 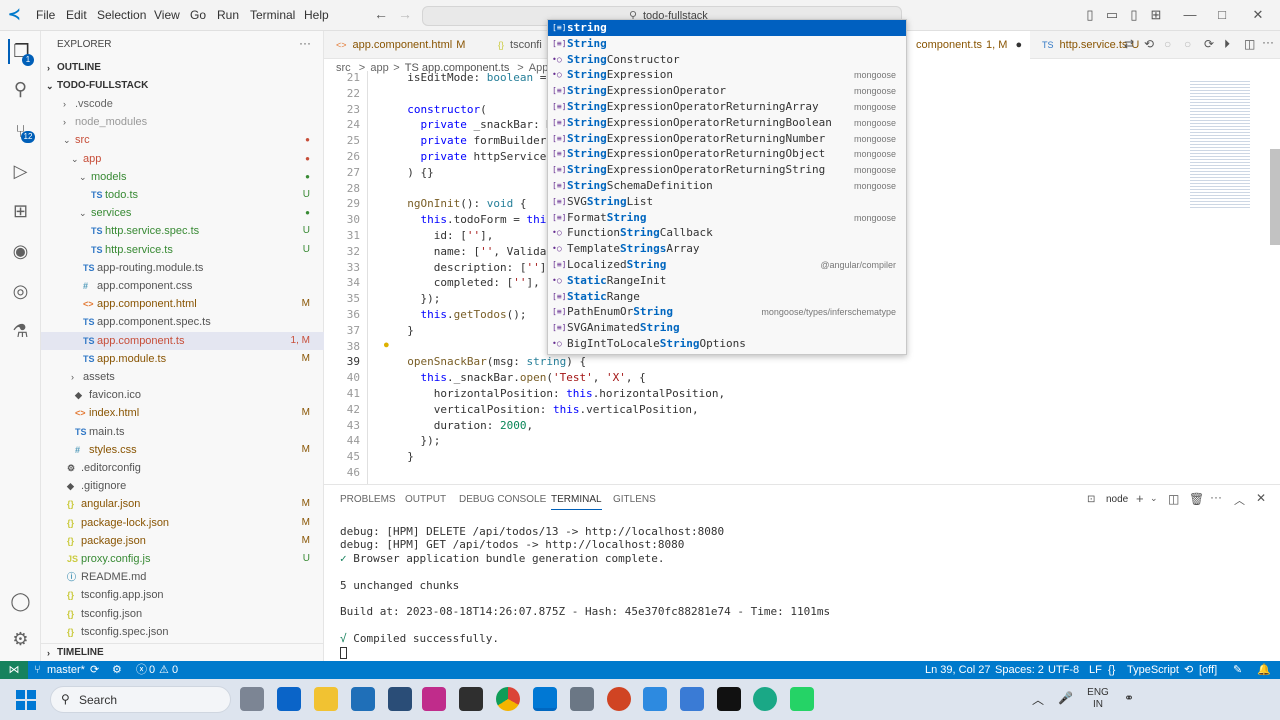 I want to click on maximize-panel-icon: ︿, so click(x=1239, y=500).